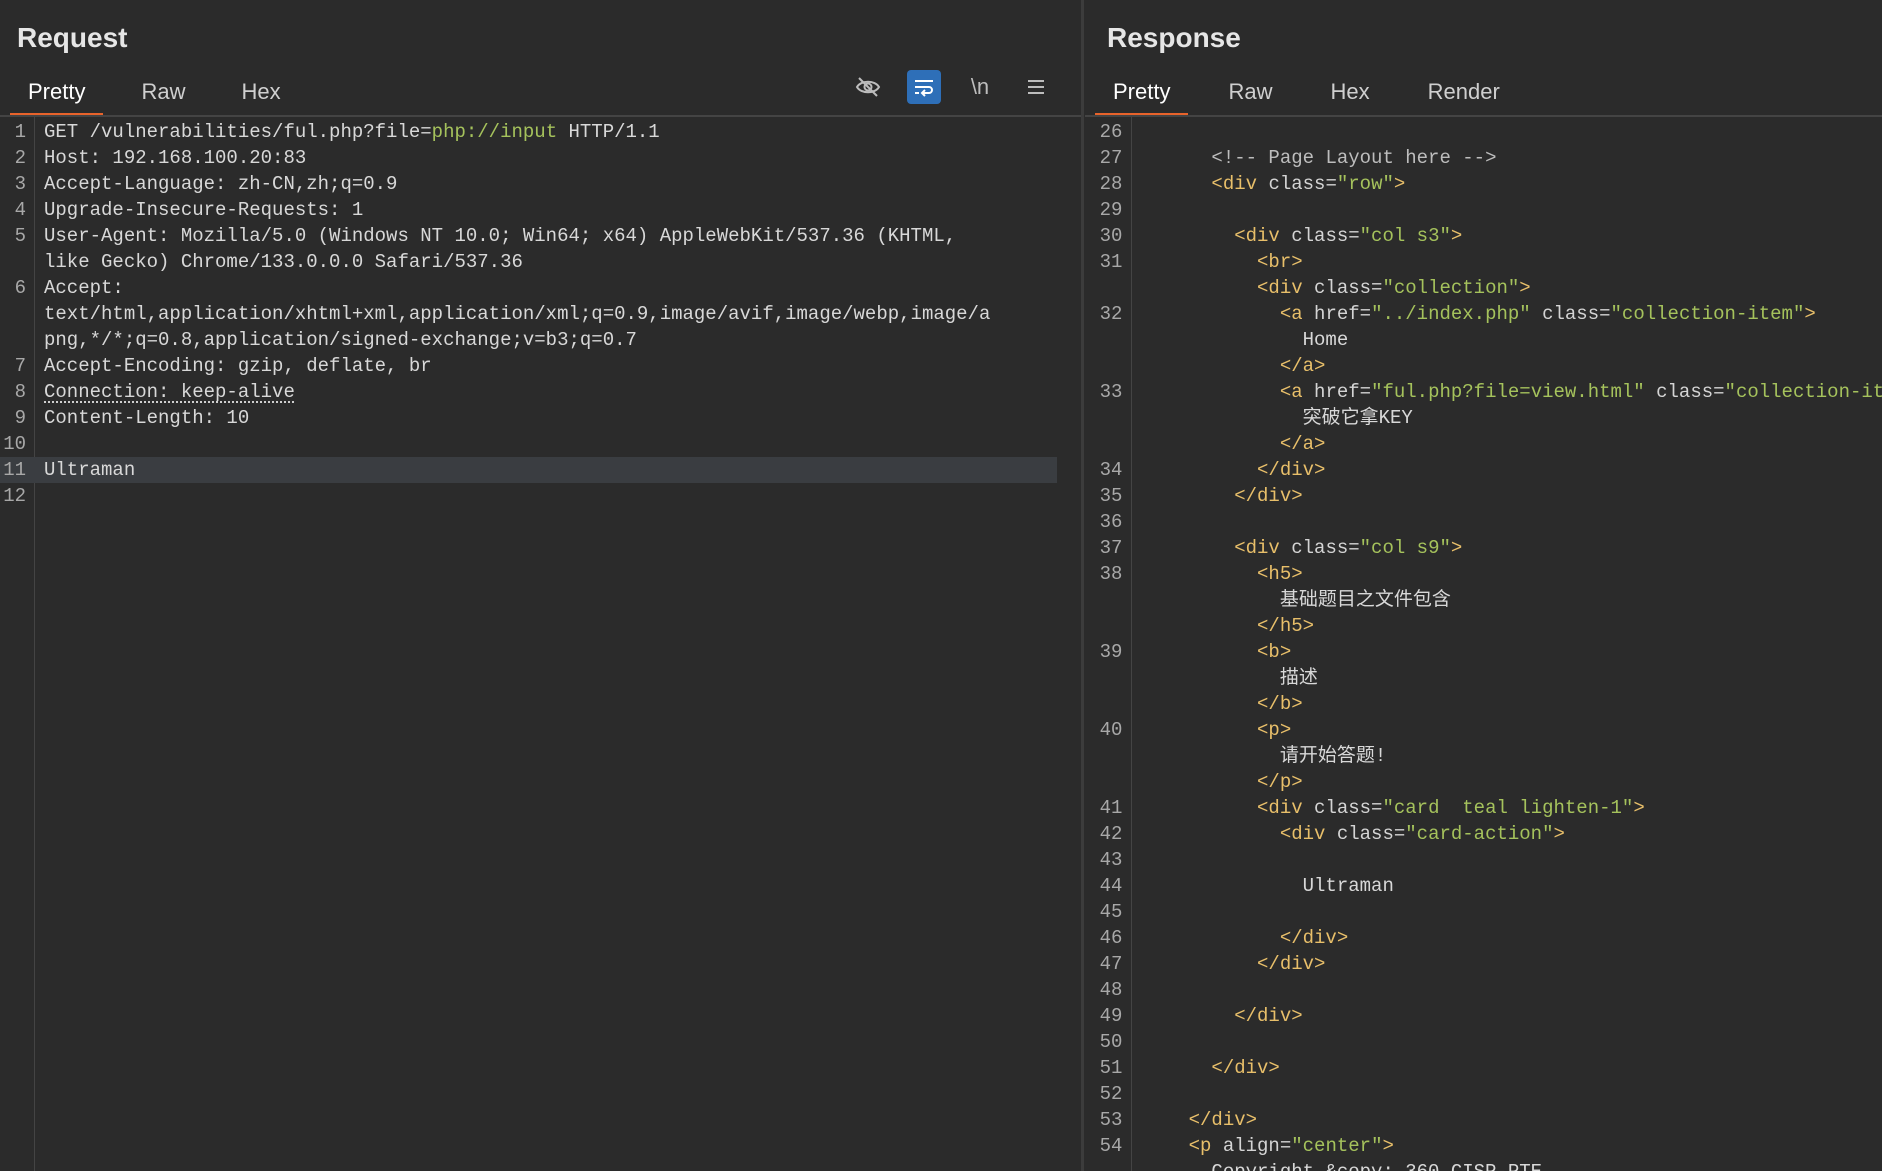  I want to click on response-code-line: 52, so click(1483, 1094).